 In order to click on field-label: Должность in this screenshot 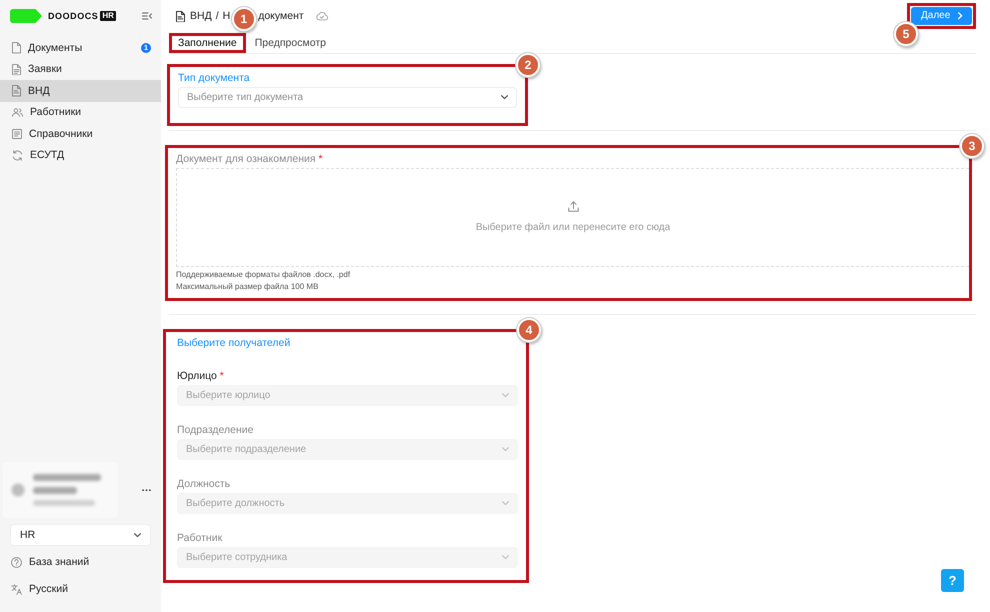, I will do `click(204, 484)`.